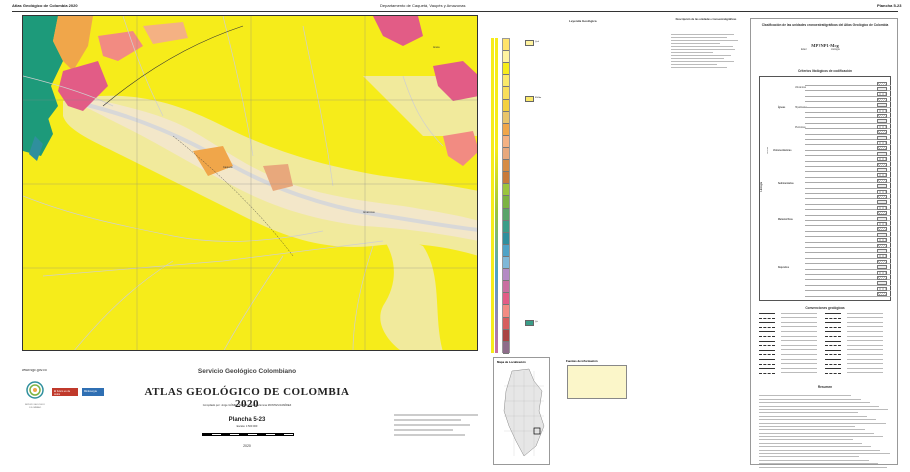 The width and height of the screenshot is (910, 472). I want to click on year-label: 2020, so click(247, 446).